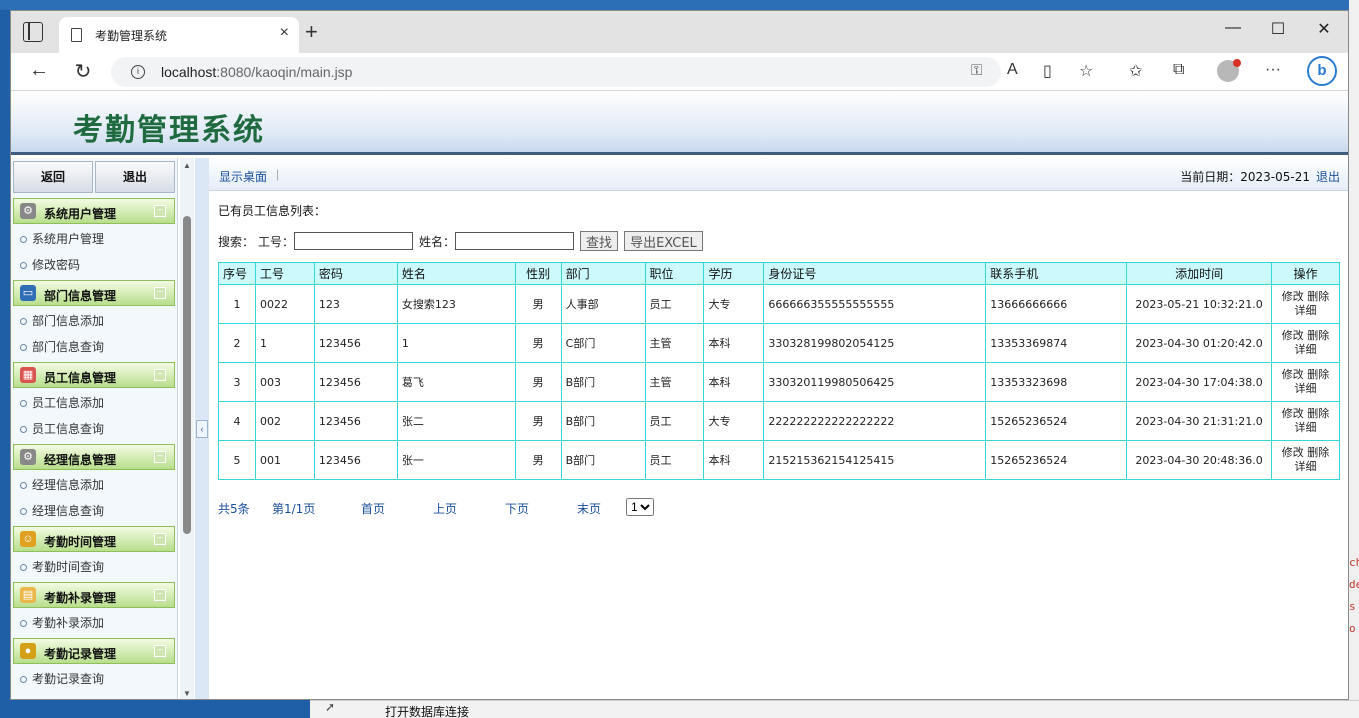 The image size is (1359, 718). What do you see at coordinates (53, 177) in the screenshot?
I see `back-button: 返回` at bounding box center [53, 177].